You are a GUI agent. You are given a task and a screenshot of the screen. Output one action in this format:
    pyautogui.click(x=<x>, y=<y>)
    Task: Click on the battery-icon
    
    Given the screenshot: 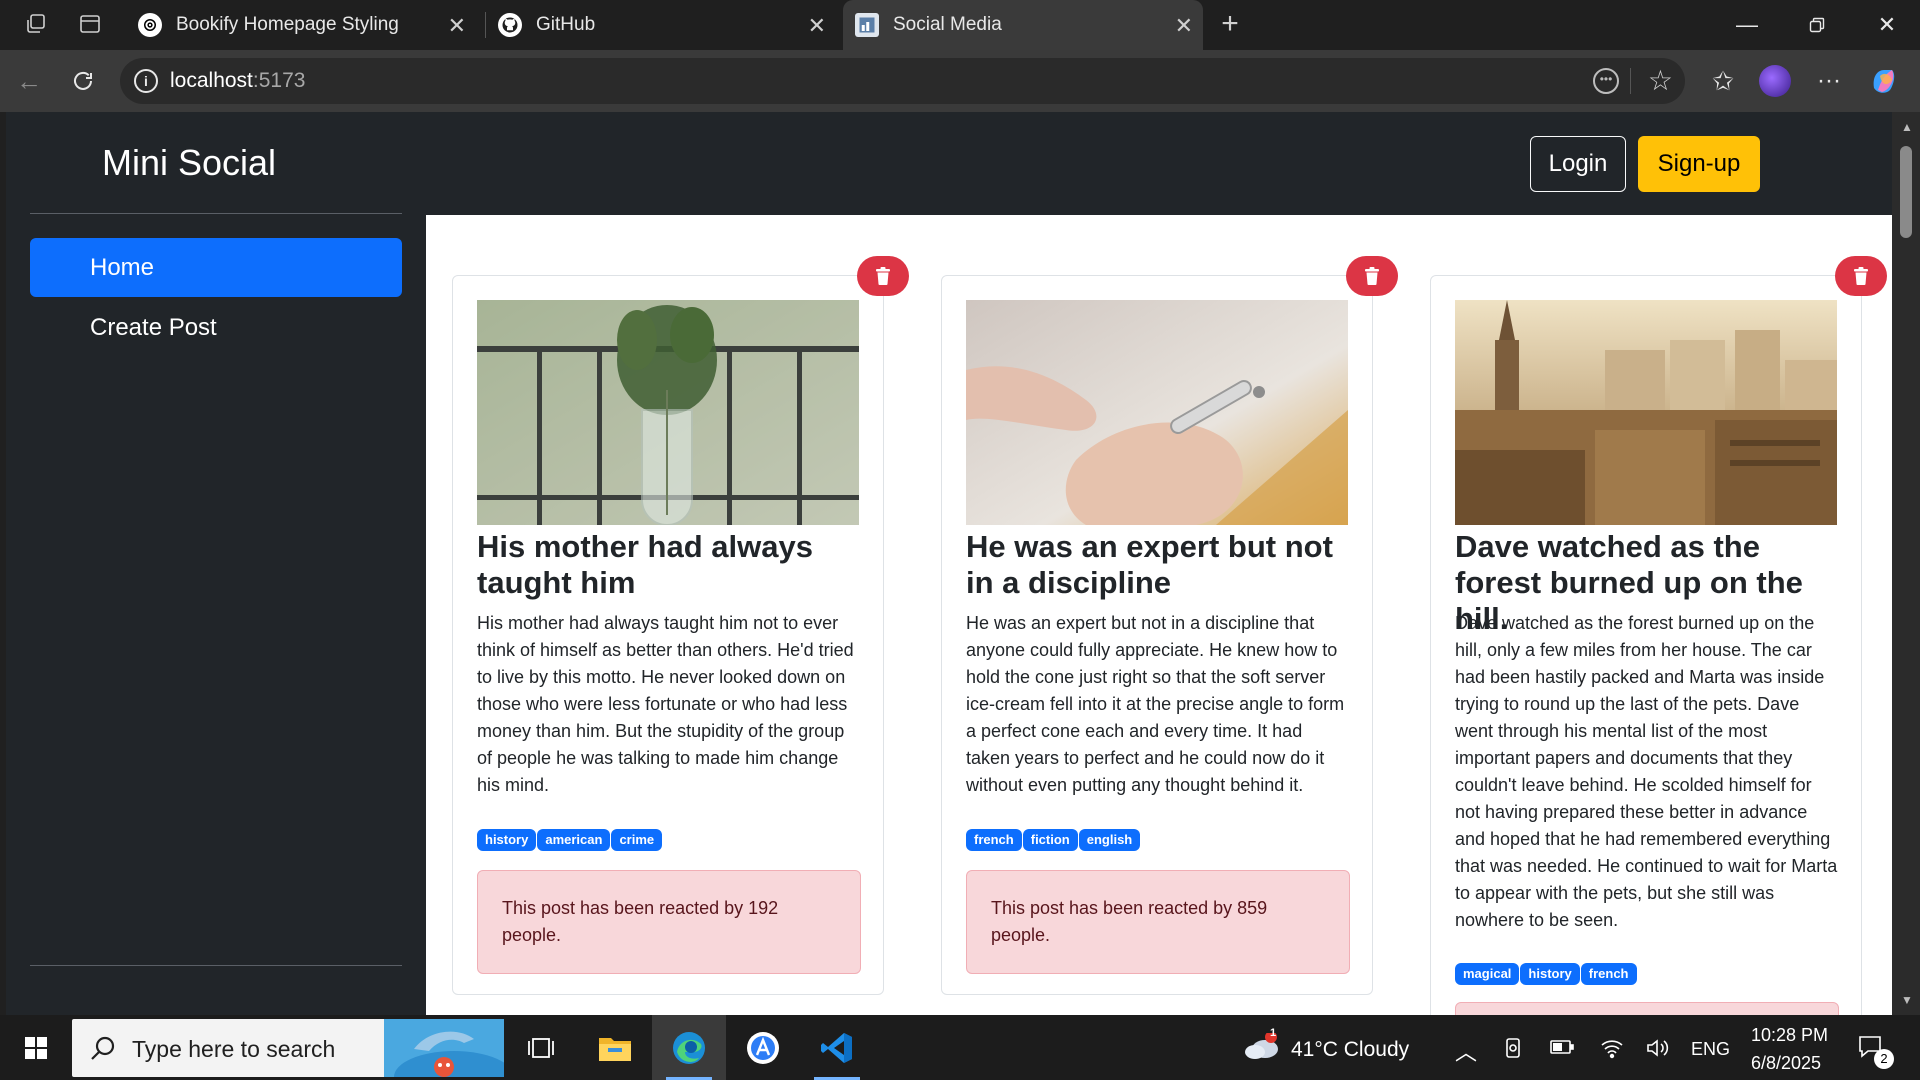 What is the action you would take?
    pyautogui.click(x=1562, y=1050)
    